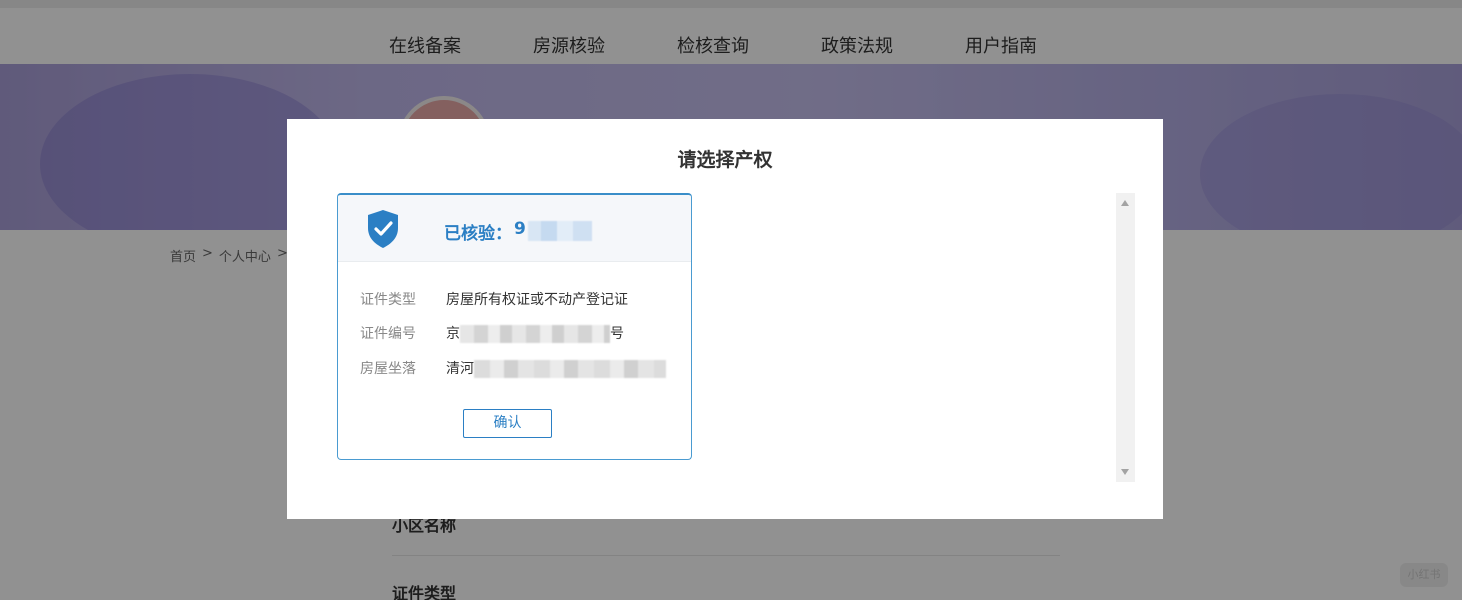  I want to click on card-header: 已核验： 9, so click(514, 228).